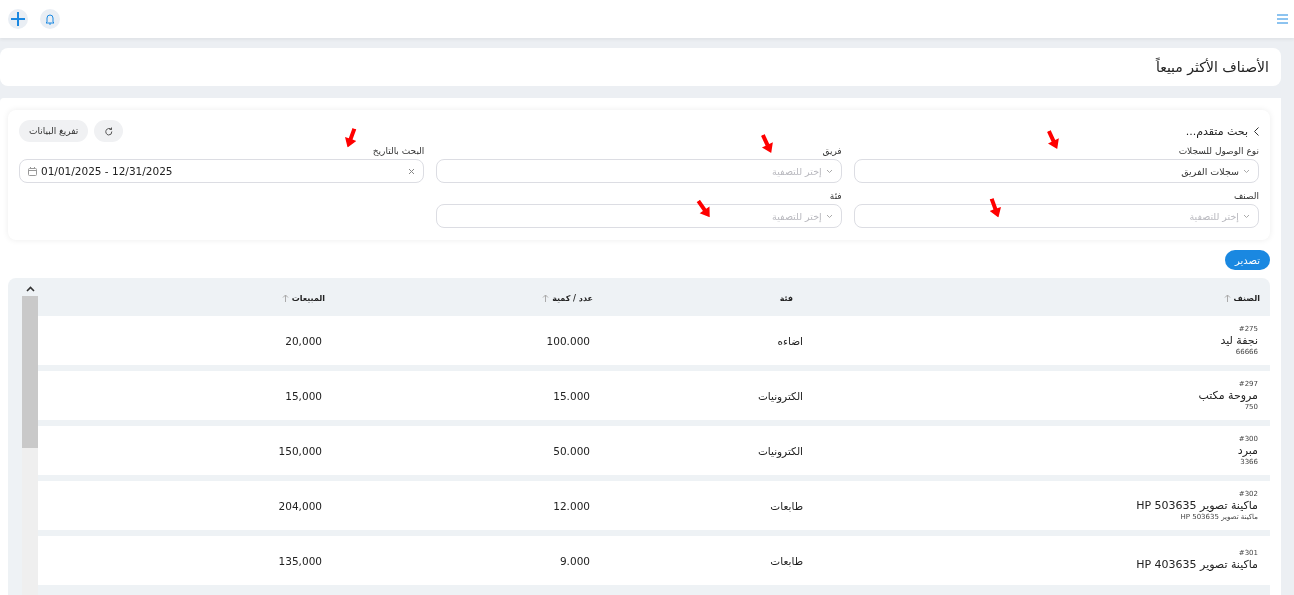  What do you see at coordinates (222, 171) in the screenshot?
I see `date-range-field: 01/01/2025 - 12/31/2025` at bounding box center [222, 171].